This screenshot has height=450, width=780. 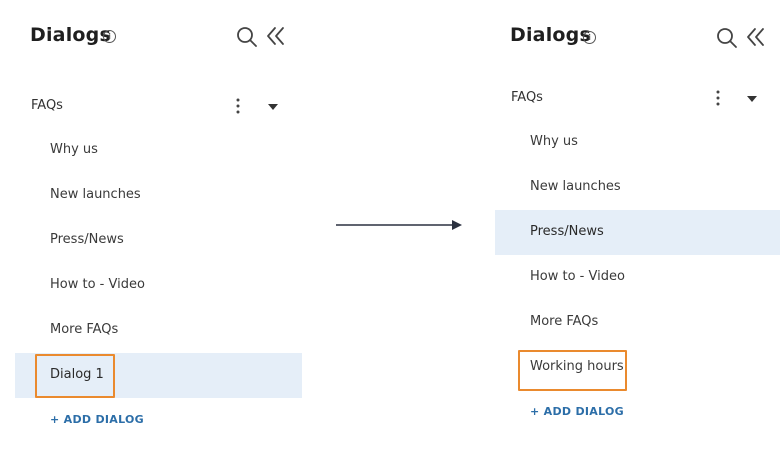 I want to click on dialog-item-selected: Press/News, so click(x=637, y=232).